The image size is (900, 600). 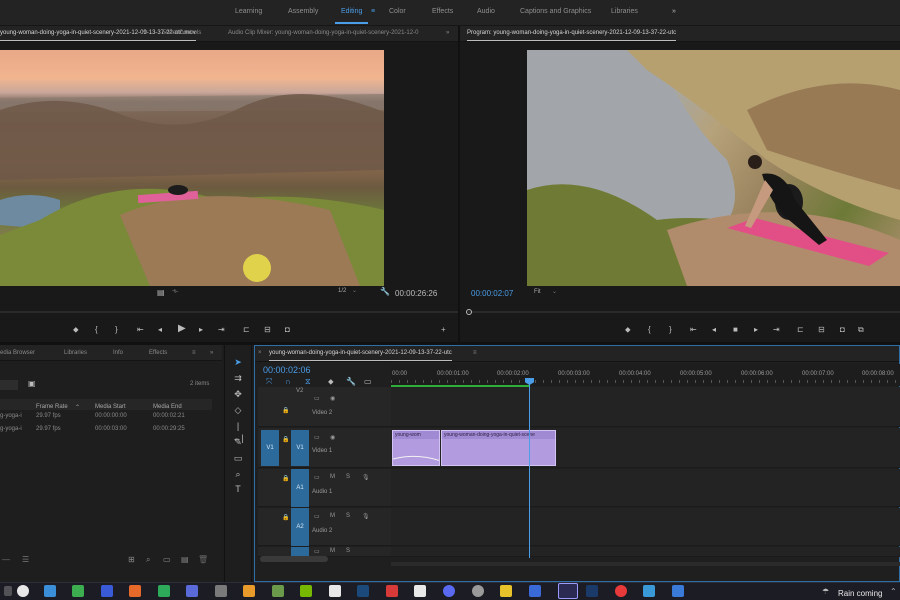 What do you see at coordinates (351, 16) in the screenshot?
I see `workspace-editing: Editing` at bounding box center [351, 16].